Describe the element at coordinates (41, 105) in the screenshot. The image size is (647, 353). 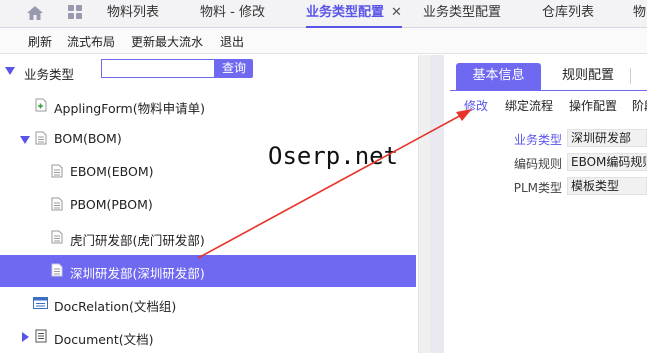
I see `doc-add-icon` at that location.